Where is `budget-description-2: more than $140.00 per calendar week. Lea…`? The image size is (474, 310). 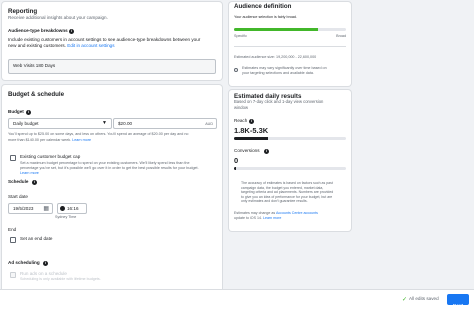 budget-description-2: more than $140.00 per calendar week. Lea… is located at coordinates (49, 140).